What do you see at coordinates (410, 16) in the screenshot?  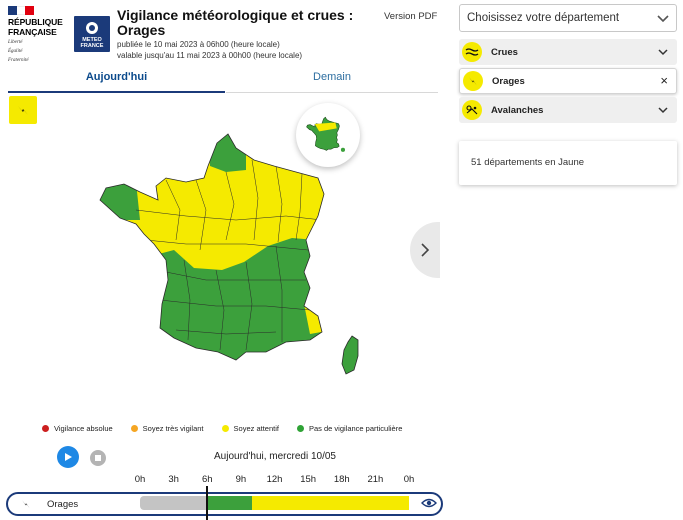 I see `pdf-version-link: Version PDF` at bounding box center [410, 16].